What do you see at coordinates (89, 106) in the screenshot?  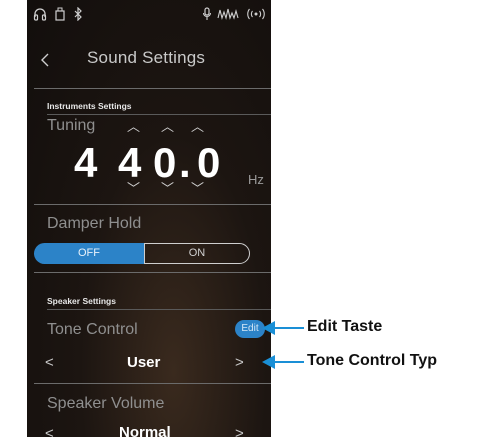 I see `section-label-instruments: Instruments Settings` at bounding box center [89, 106].